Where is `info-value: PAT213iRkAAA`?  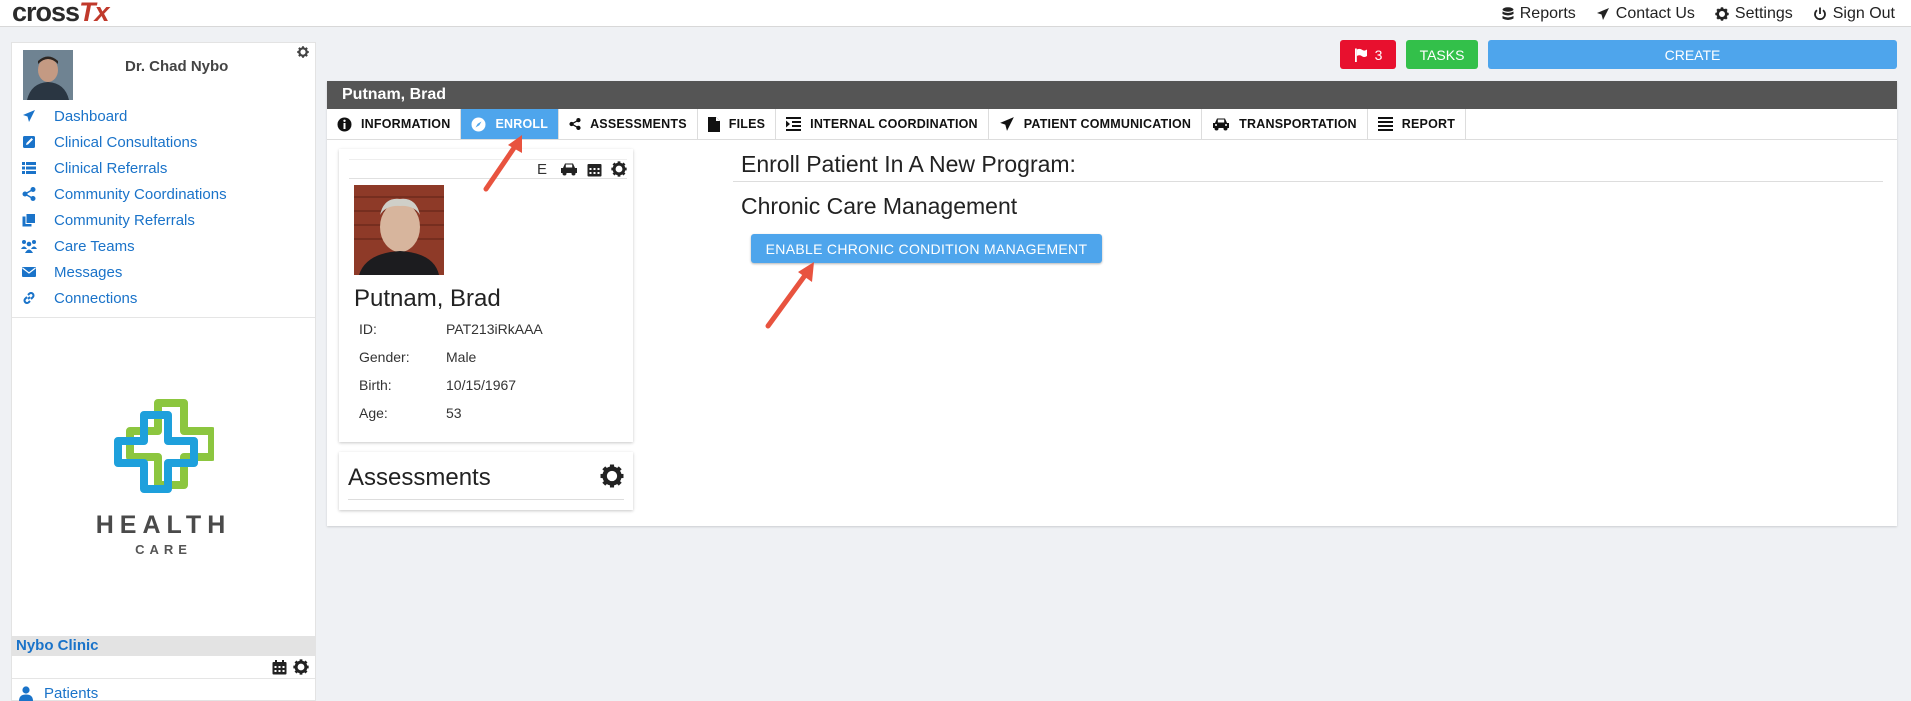 info-value: PAT213iRkAAA is located at coordinates (494, 329).